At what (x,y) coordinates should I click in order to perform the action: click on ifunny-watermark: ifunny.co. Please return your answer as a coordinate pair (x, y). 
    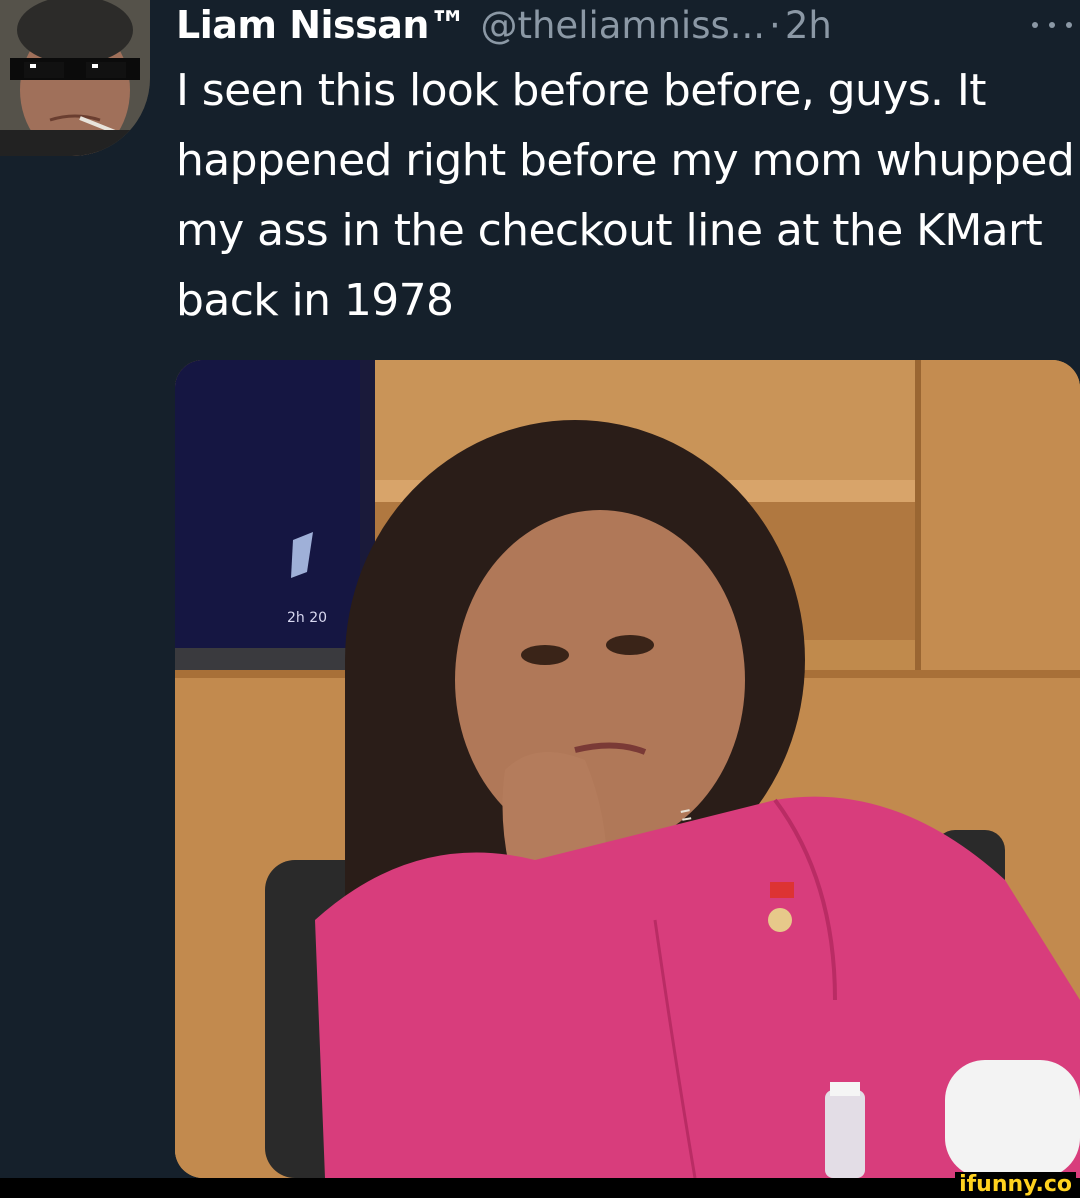
    Looking at the image, I should click on (1015, 1185).